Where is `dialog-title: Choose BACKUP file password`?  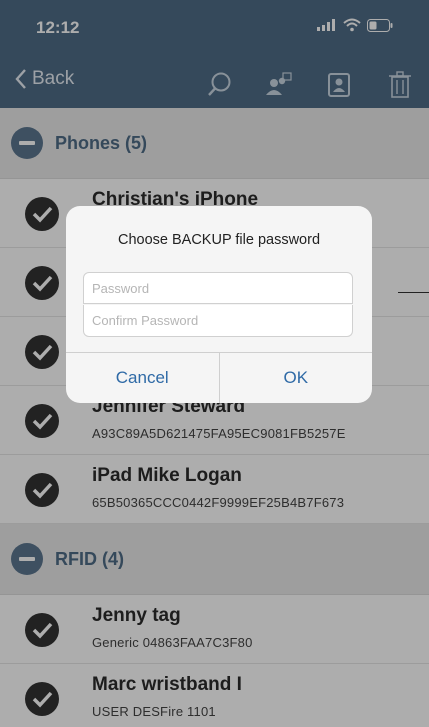 dialog-title: Choose BACKUP file password is located at coordinates (219, 240).